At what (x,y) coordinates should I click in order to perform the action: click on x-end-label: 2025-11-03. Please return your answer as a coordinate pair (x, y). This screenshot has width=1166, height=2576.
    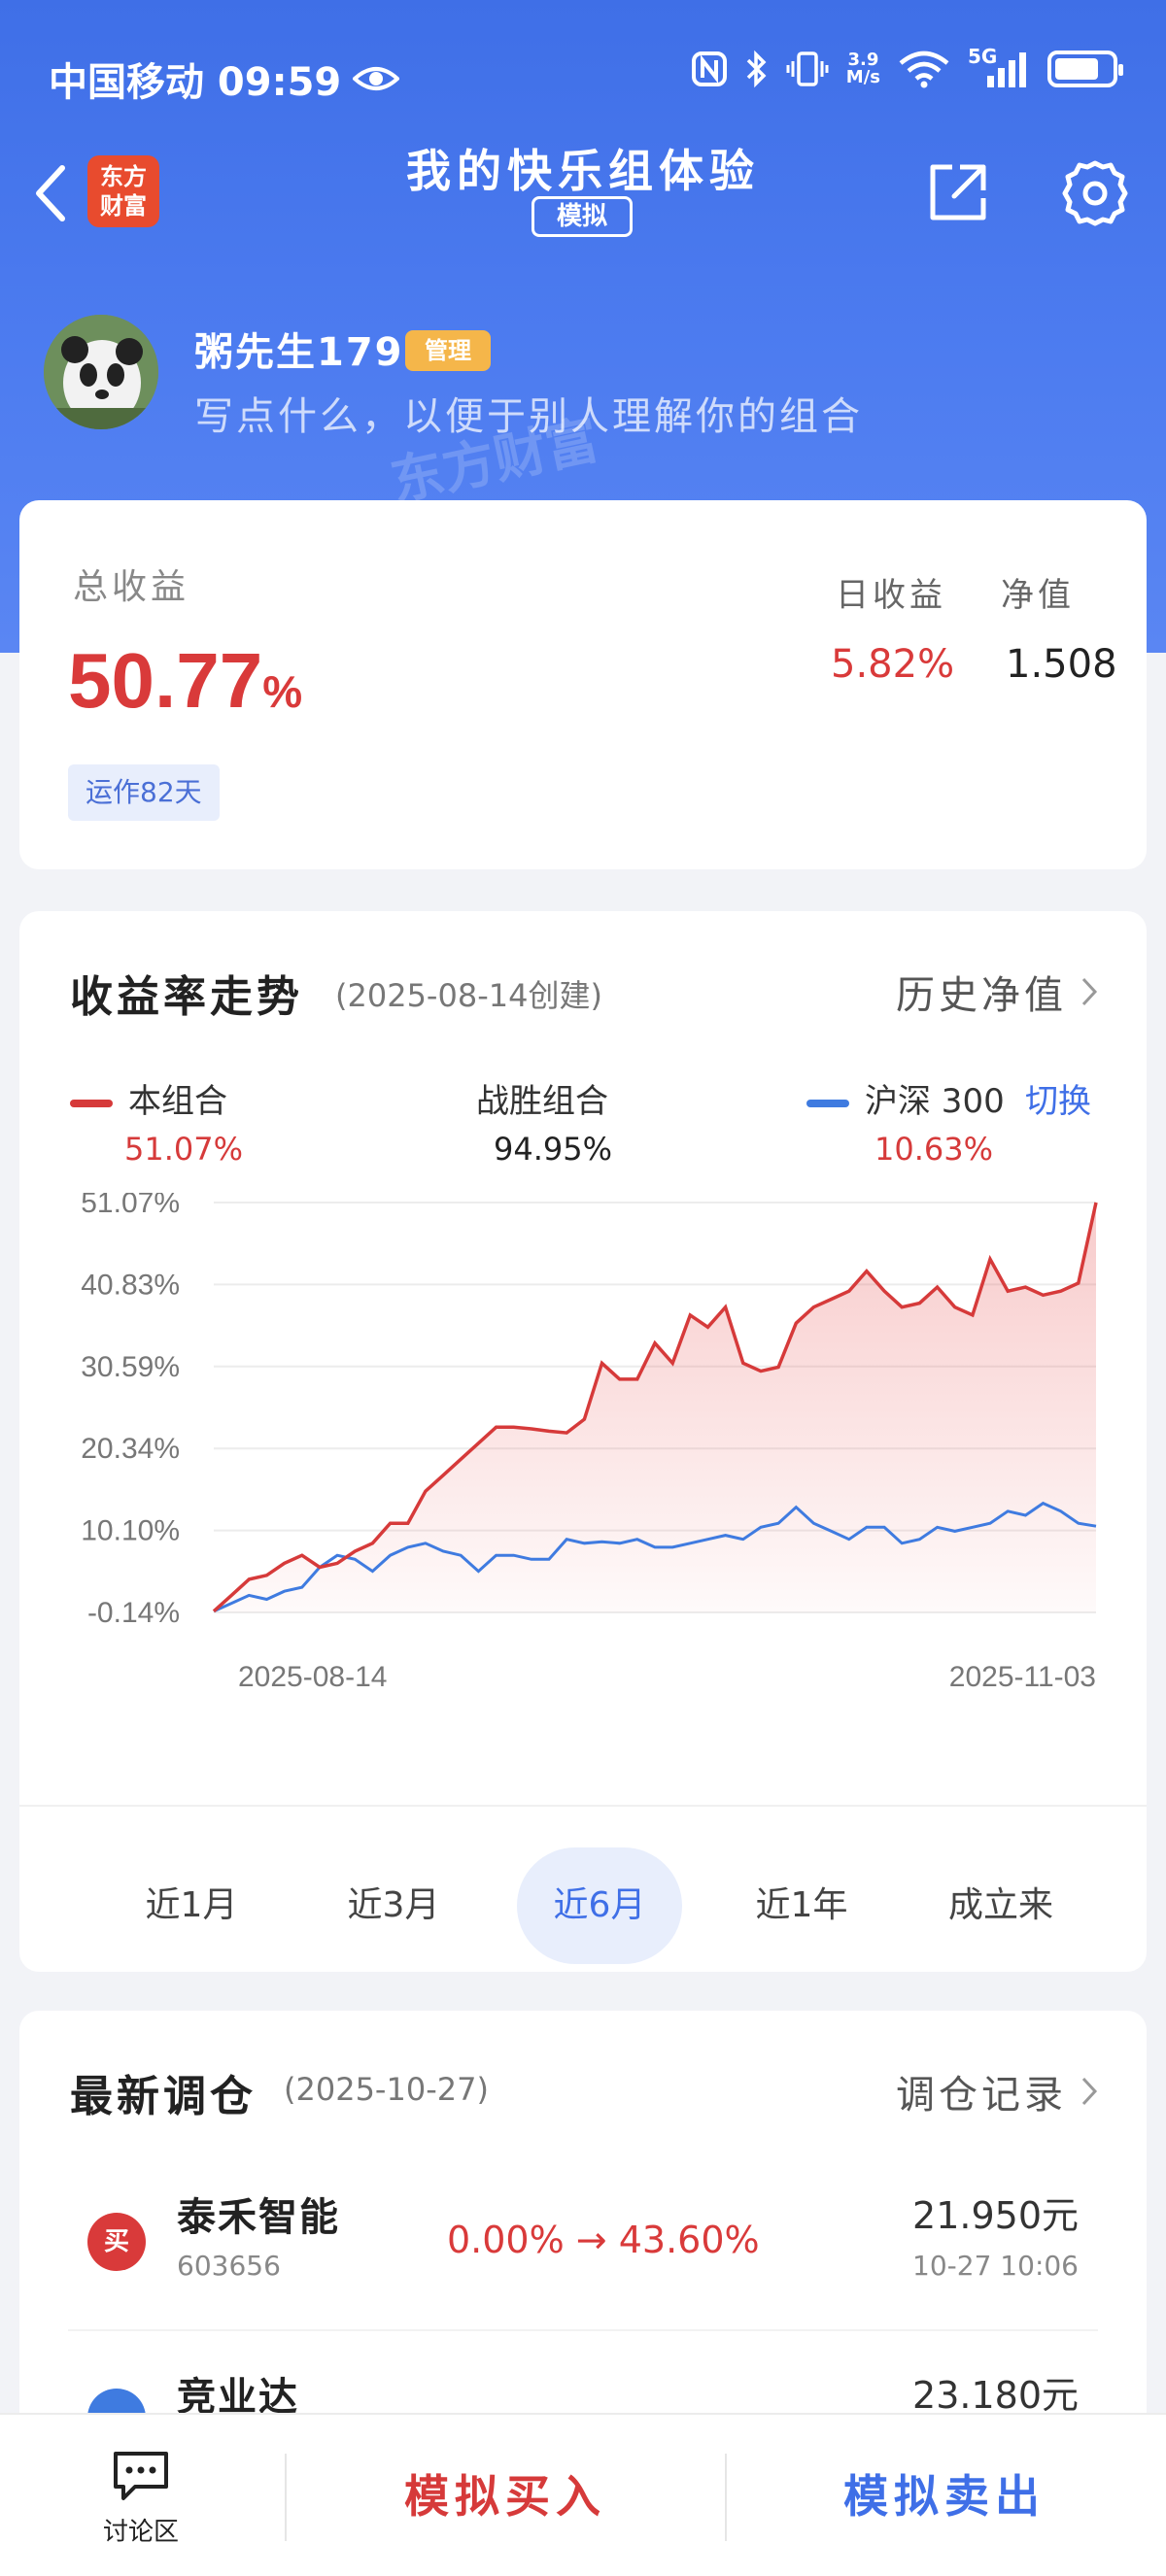
    Looking at the image, I should click on (1022, 1677).